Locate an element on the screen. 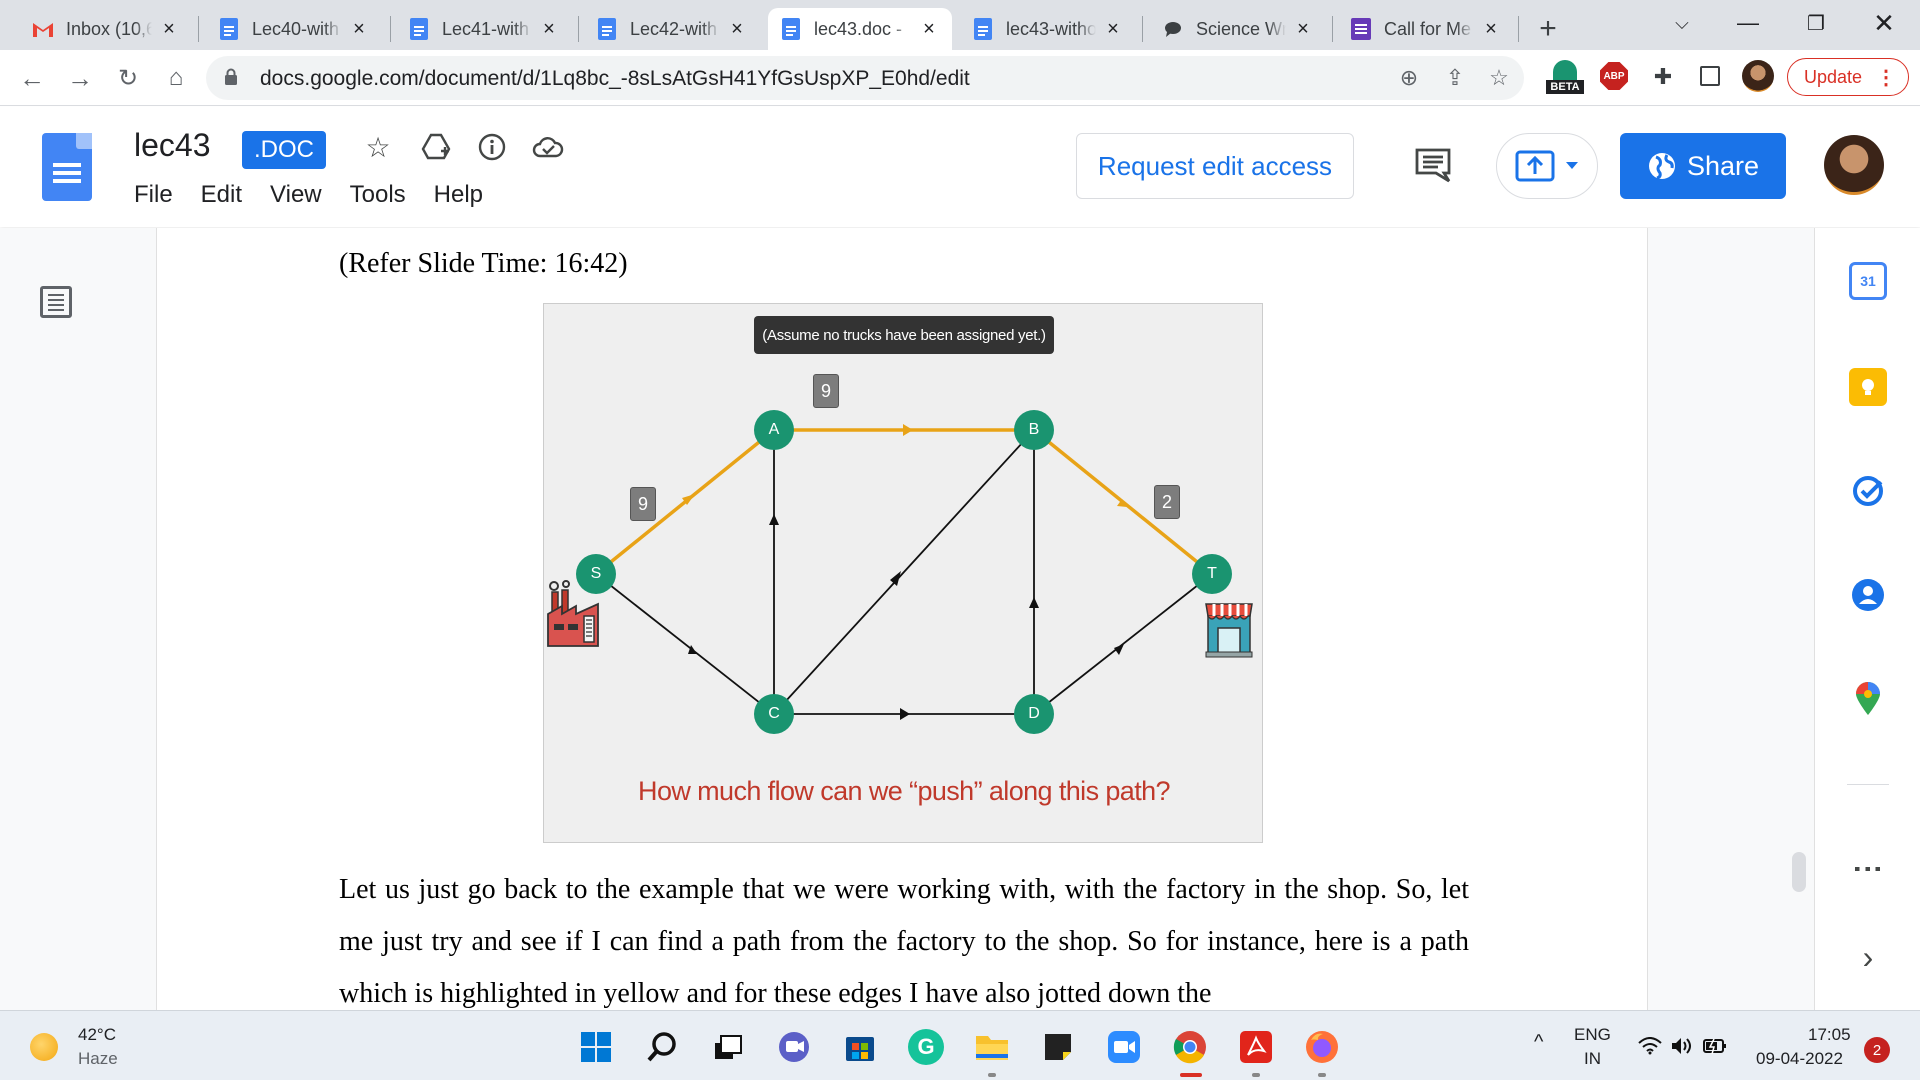  more-options-icon: ⋮ is located at coordinates (1868, 869).